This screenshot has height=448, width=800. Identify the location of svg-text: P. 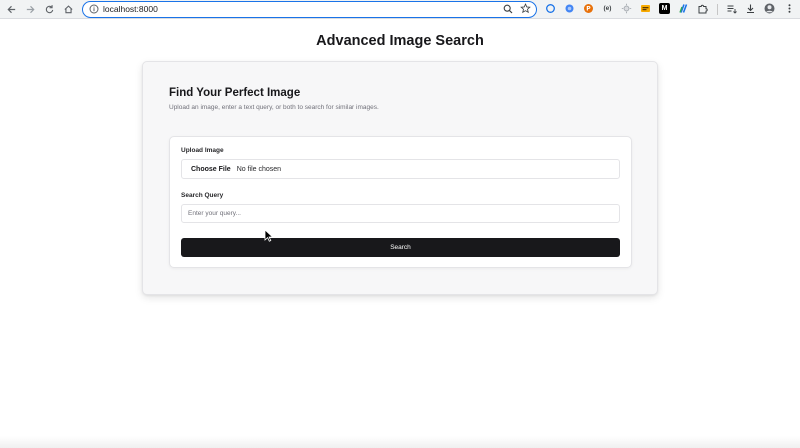
(588, 9).